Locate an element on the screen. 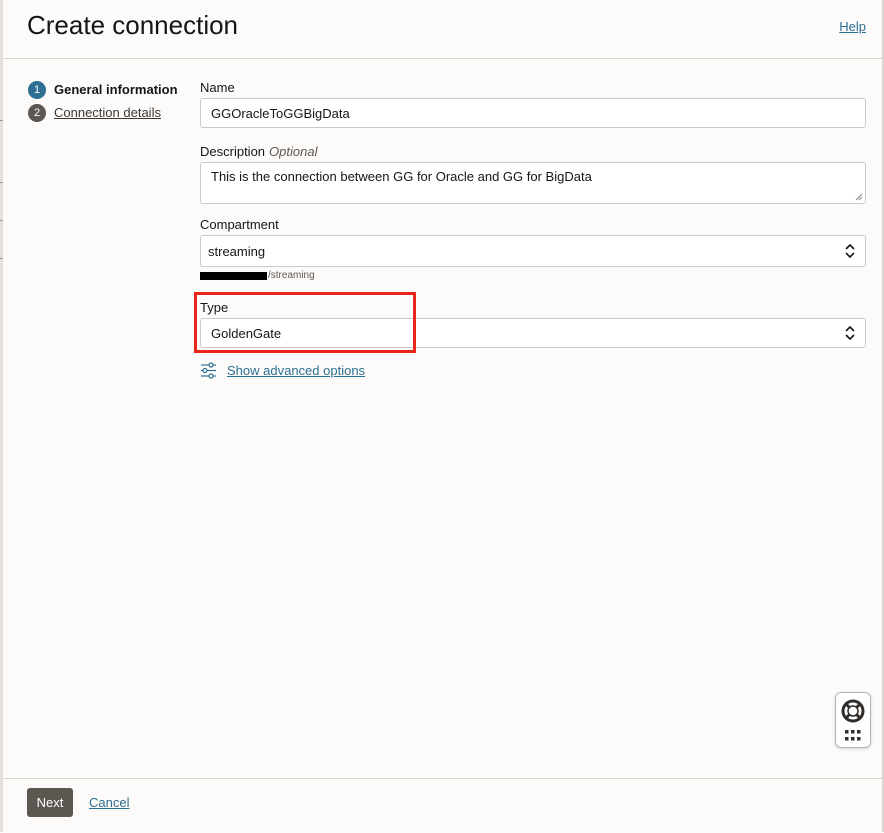 This screenshot has height=833, width=884. compartment-label: Compartment is located at coordinates (239, 224).